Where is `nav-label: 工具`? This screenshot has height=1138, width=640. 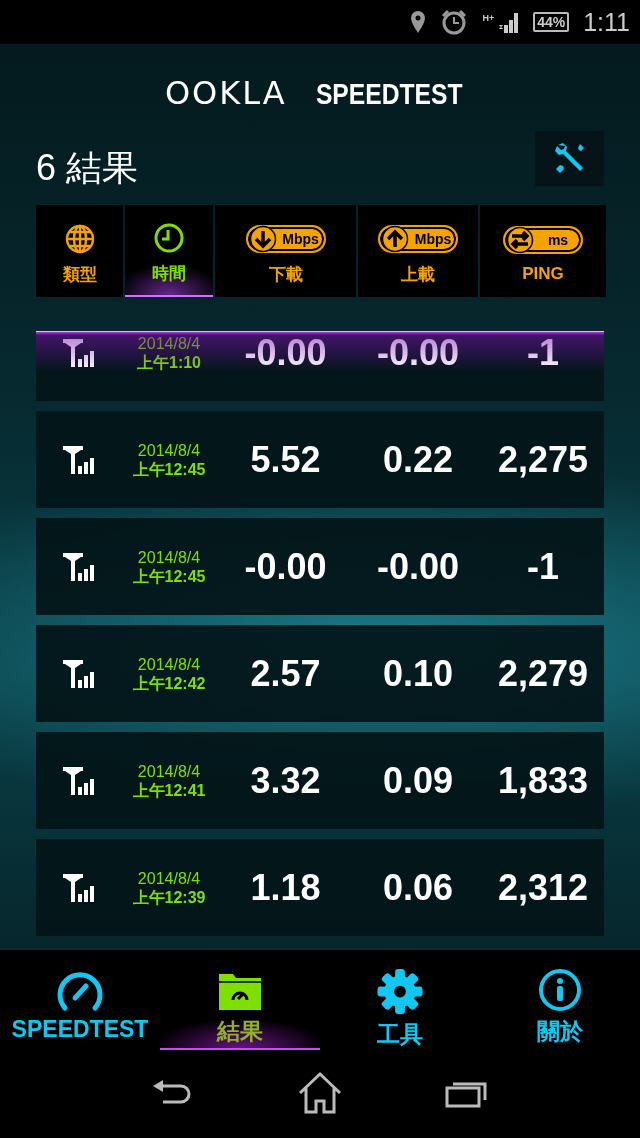 nav-label: 工具 is located at coordinates (400, 1034).